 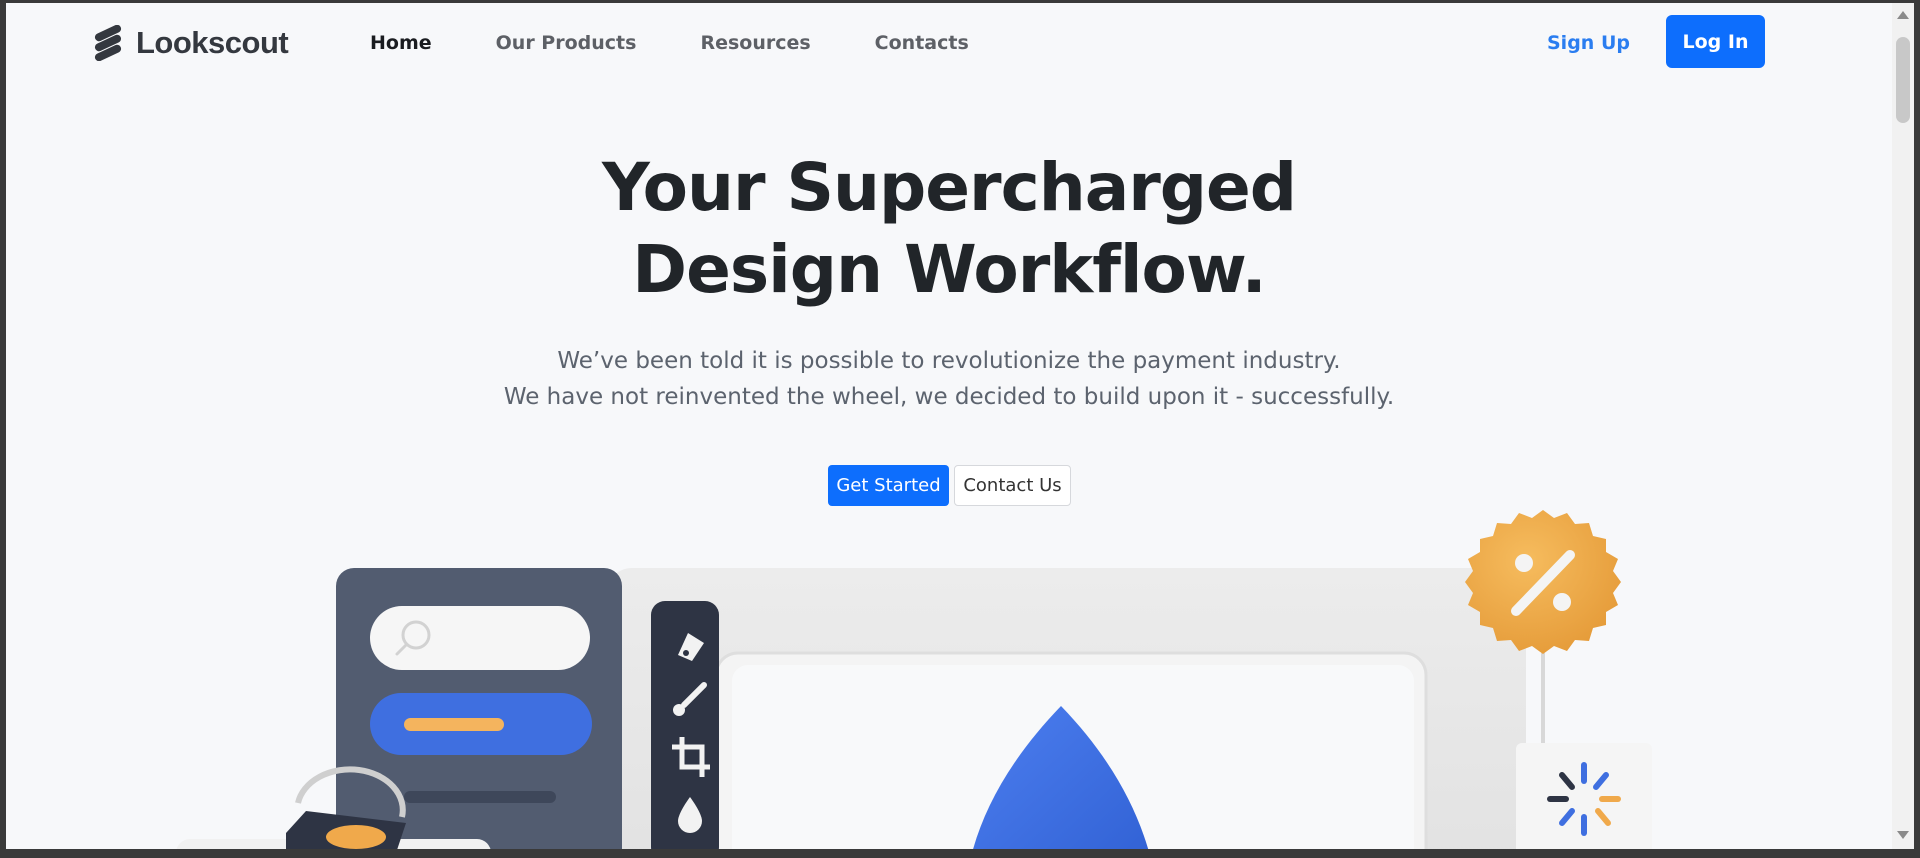 I want to click on loader-card, so click(x=1584, y=796).